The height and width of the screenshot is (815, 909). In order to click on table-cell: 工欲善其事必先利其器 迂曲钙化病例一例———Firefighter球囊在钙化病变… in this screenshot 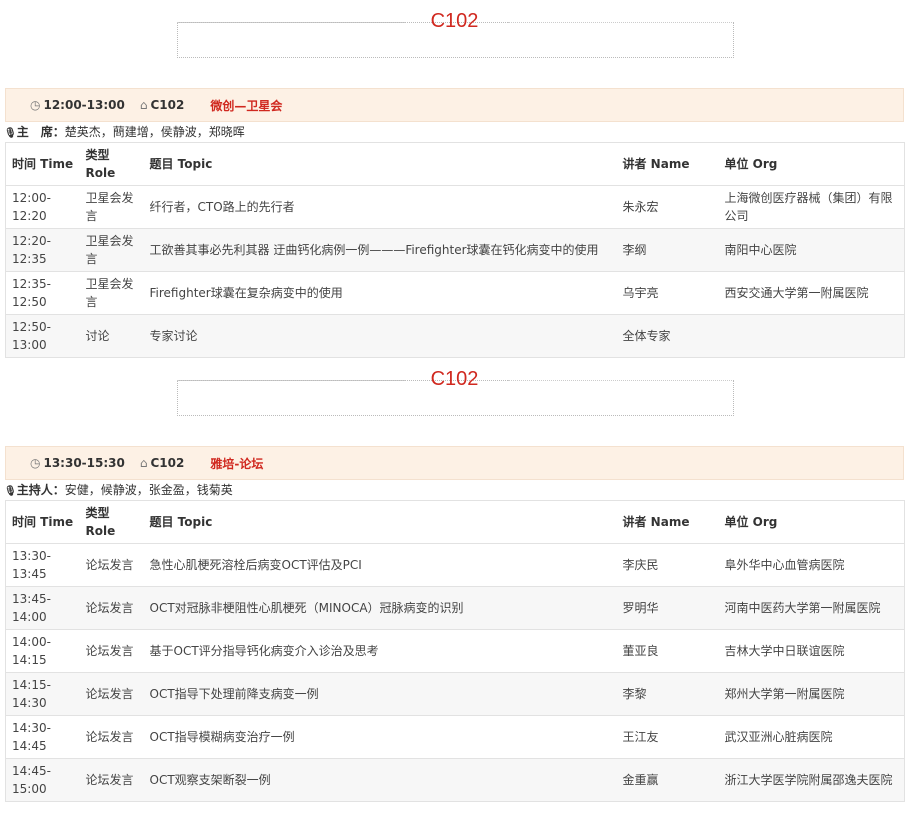, I will do `click(380, 250)`.